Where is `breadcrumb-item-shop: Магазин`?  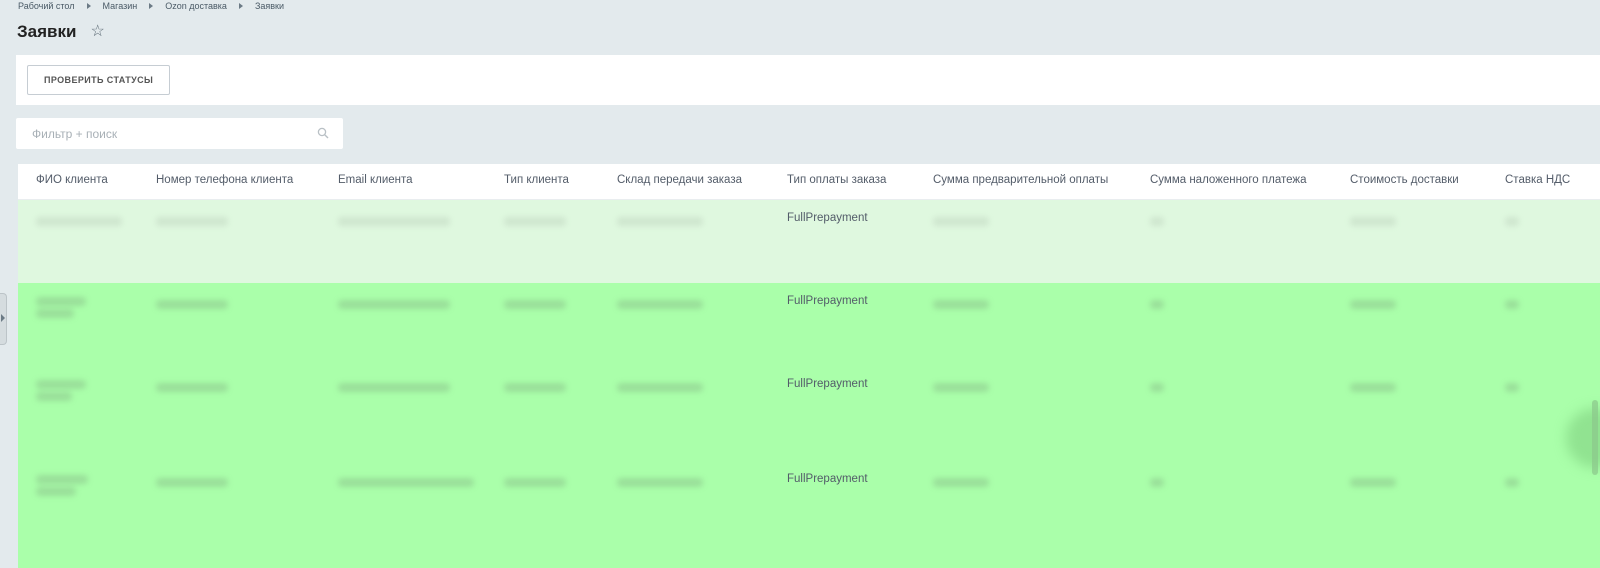 breadcrumb-item-shop: Магазин is located at coordinates (120, 6).